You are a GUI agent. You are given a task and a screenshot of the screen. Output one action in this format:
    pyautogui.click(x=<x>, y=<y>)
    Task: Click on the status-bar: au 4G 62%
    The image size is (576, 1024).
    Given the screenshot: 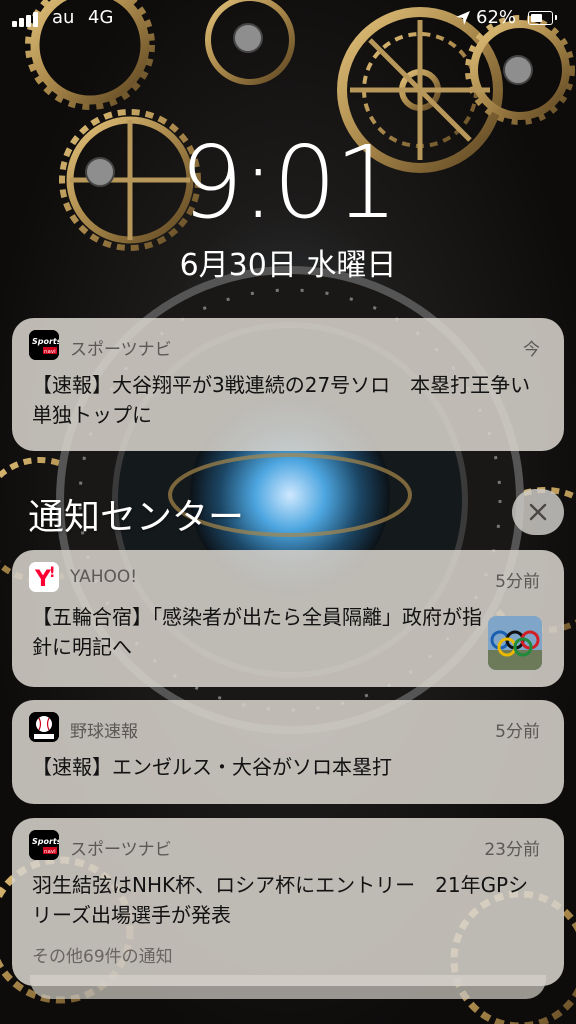 What is the action you would take?
    pyautogui.click(x=288, y=19)
    